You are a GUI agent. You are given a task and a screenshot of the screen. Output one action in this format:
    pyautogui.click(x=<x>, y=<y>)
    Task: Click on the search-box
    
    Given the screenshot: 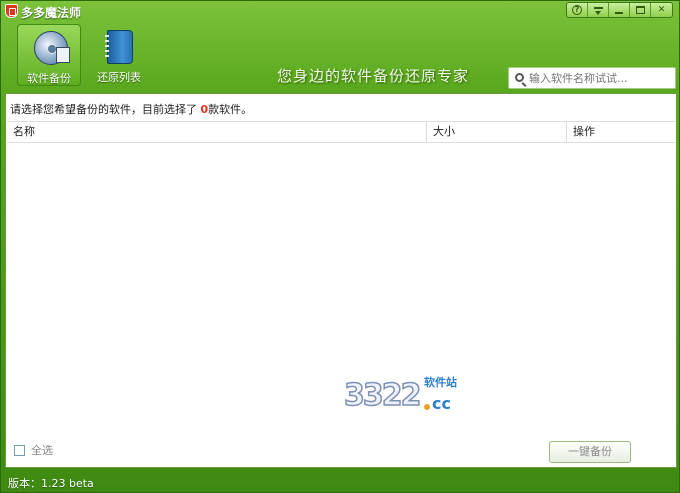 What is the action you would take?
    pyautogui.click(x=592, y=78)
    